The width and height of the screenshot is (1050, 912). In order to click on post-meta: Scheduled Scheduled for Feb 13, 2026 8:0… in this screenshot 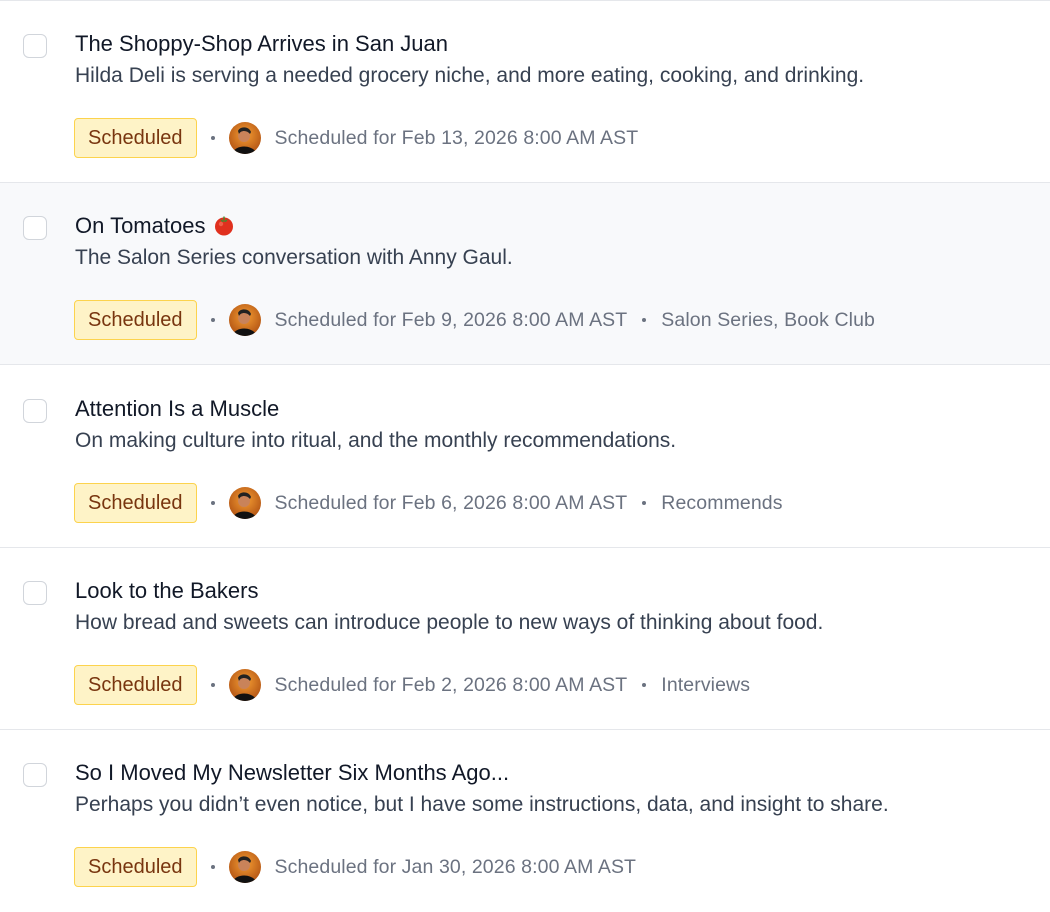, I will do `click(356, 138)`.